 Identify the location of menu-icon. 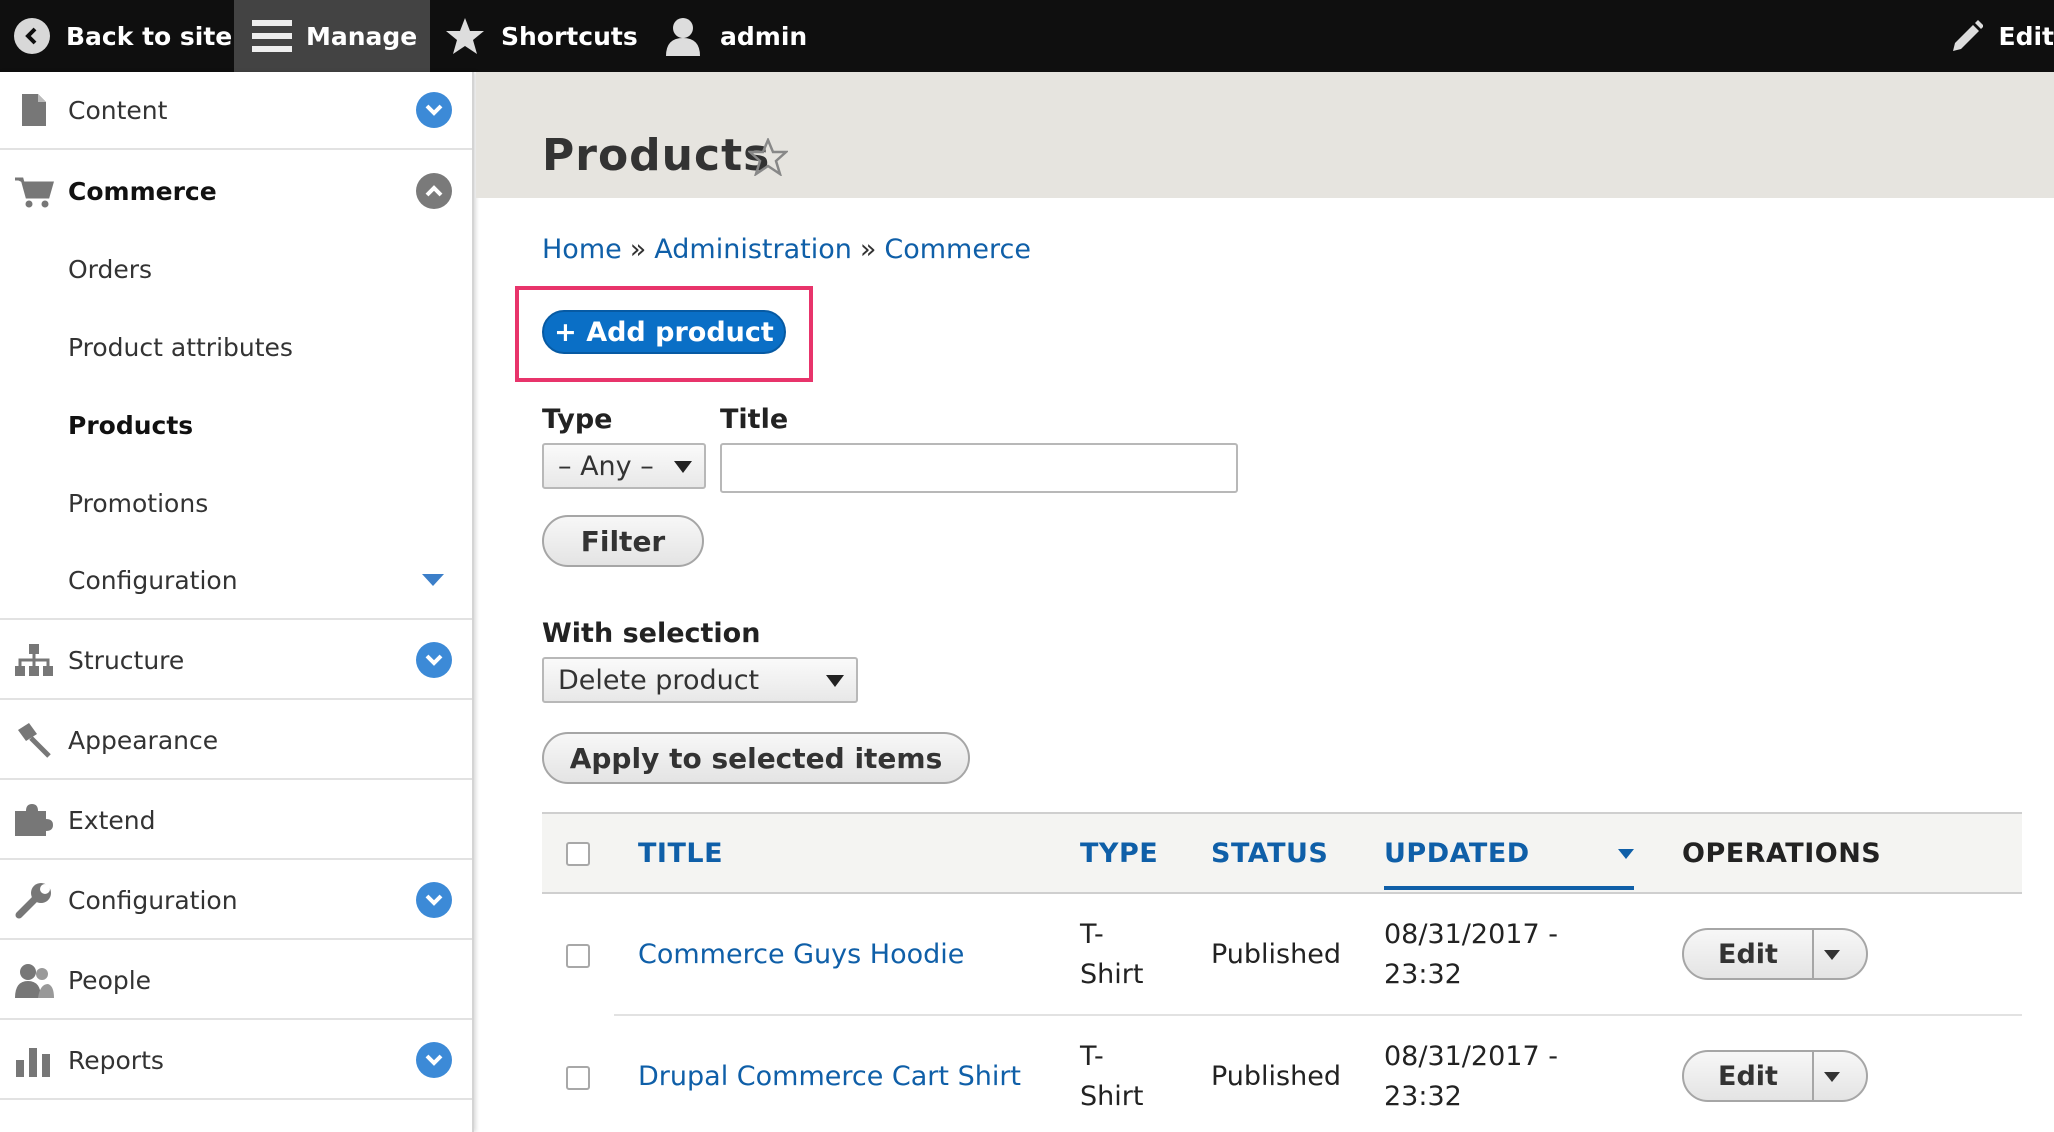
(272, 36).